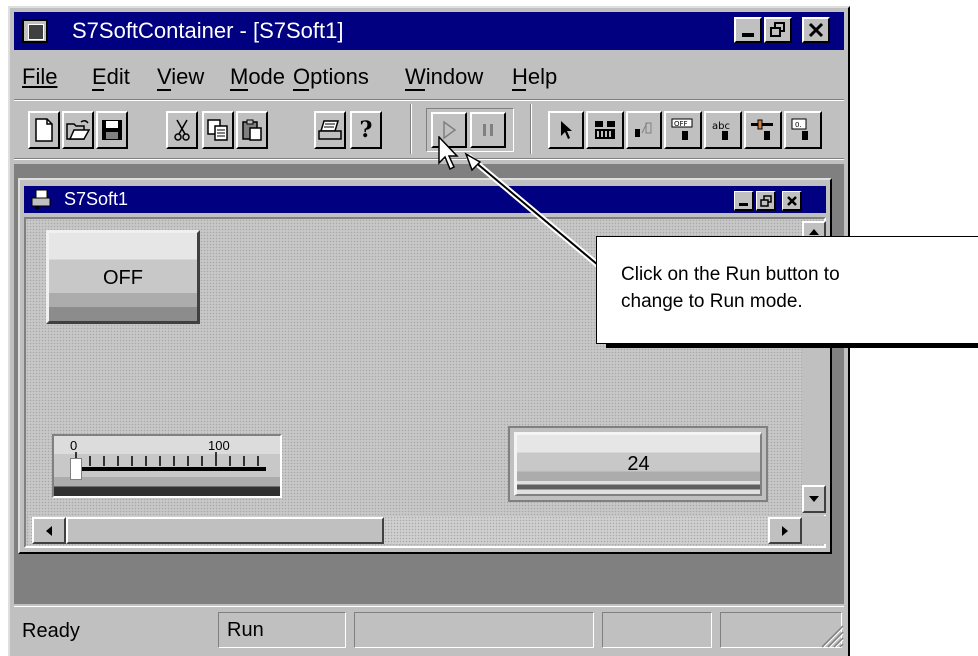 The height and width of the screenshot is (656, 978). Describe the element at coordinates (712, 301) in the screenshot. I see `callout-text-line2: change to Run mode.` at that location.